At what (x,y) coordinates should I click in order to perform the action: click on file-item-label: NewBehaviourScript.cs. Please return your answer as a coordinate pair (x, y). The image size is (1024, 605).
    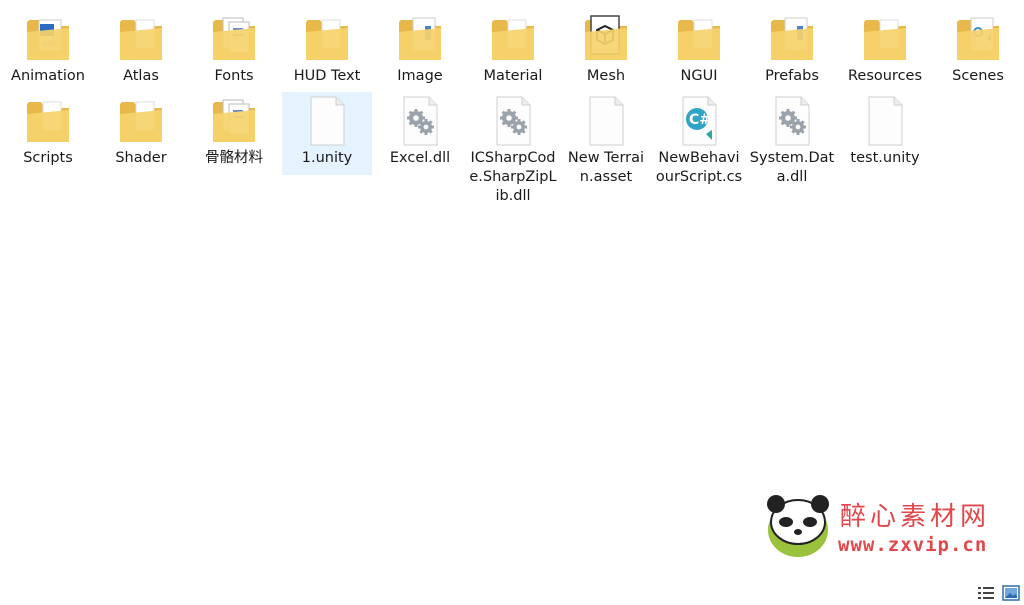
    Looking at the image, I should click on (699, 167).